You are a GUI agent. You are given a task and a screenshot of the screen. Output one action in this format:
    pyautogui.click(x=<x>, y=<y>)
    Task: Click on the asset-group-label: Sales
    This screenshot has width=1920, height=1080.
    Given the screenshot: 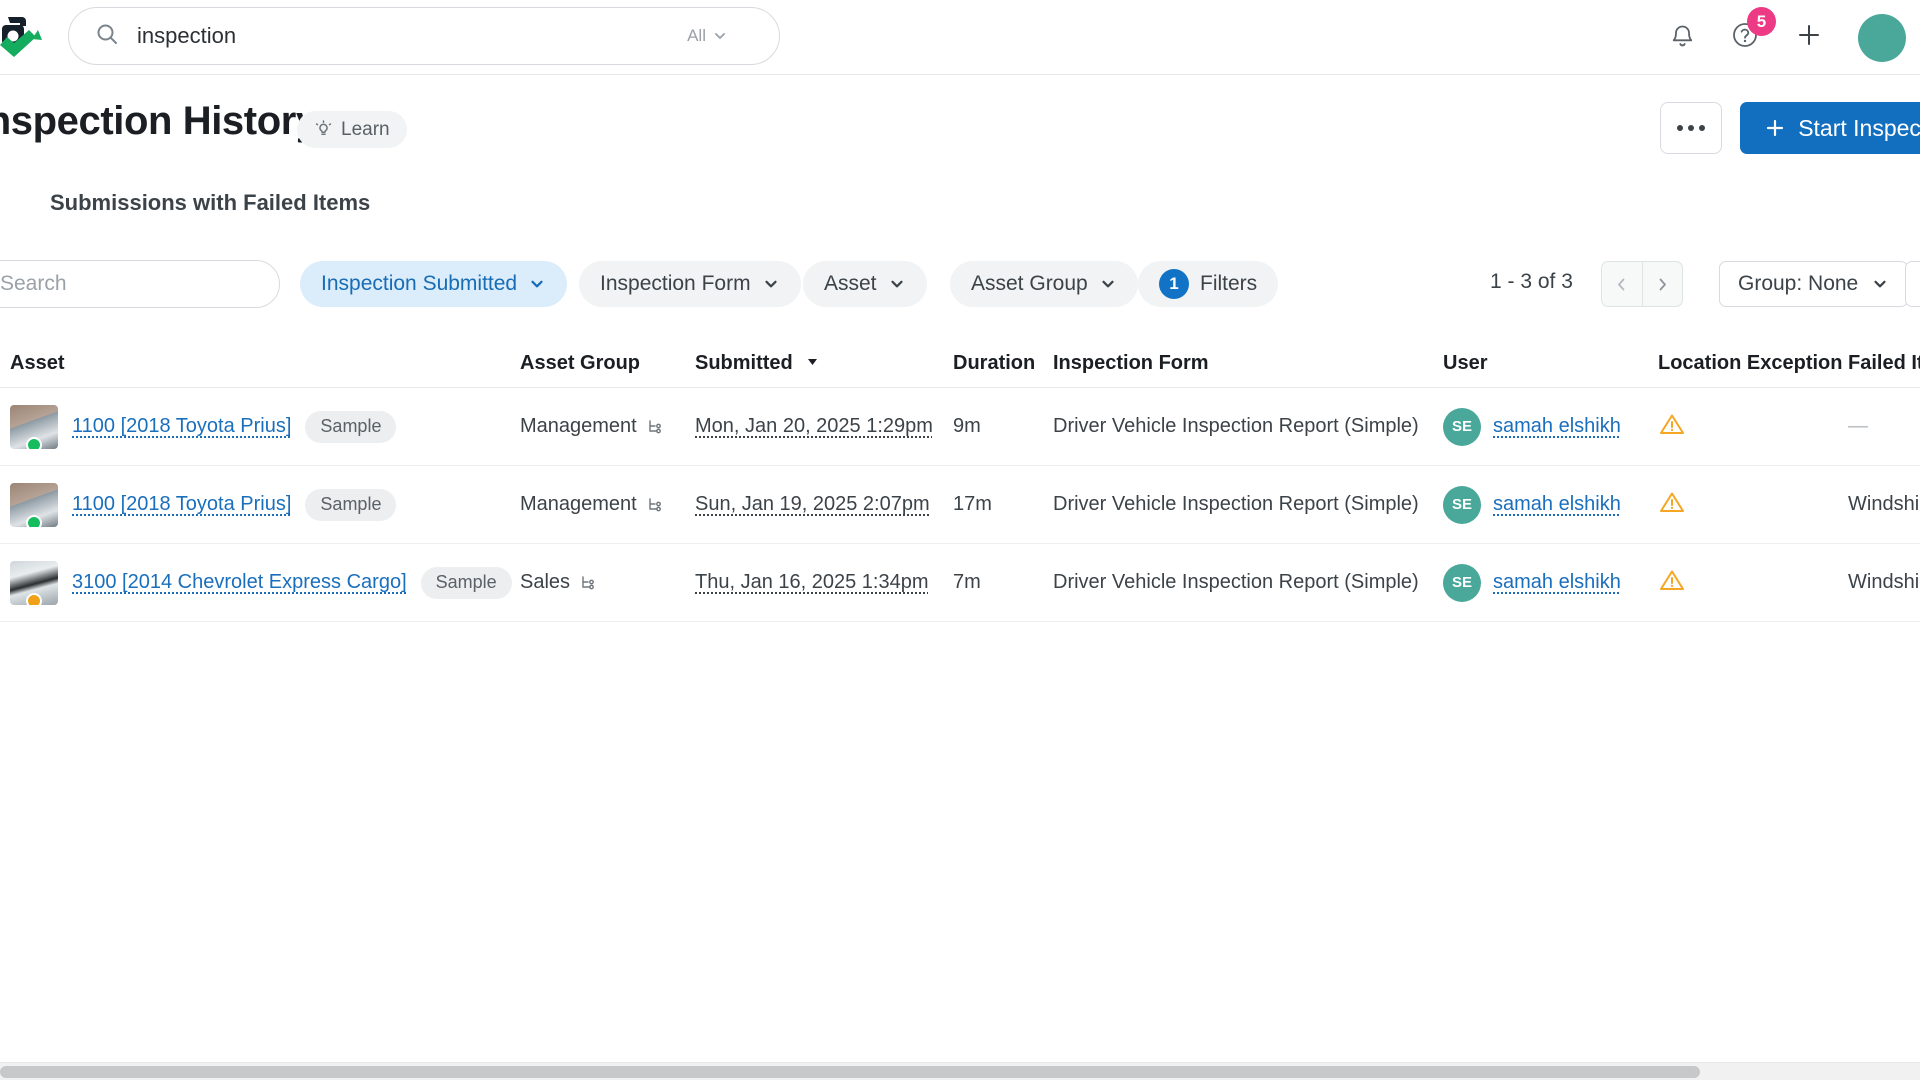 What is the action you would take?
    pyautogui.click(x=545, y=582)
    